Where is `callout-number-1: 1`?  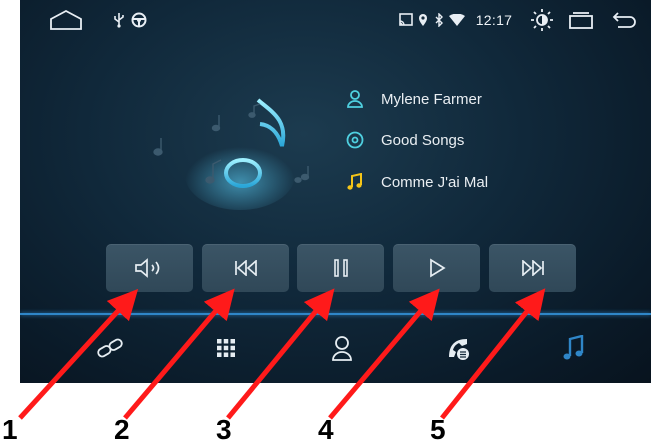
callout-number-1: 1 is located at coordinates (10, 429).